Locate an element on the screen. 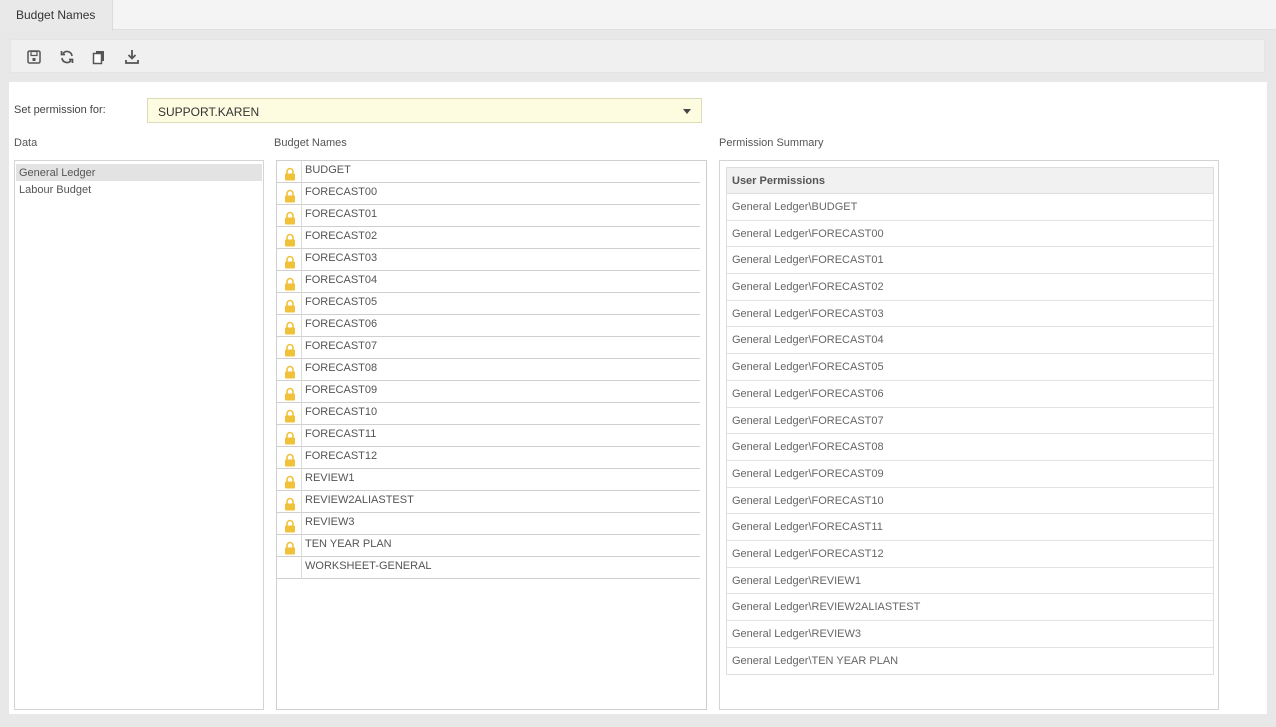  budget-row: FORECAST03 is located at coordinates (488, 260).